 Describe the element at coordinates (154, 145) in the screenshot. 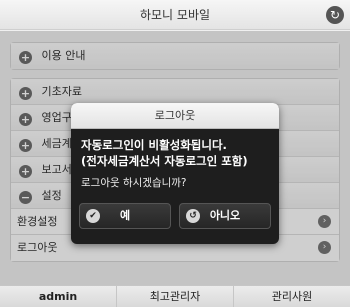

I see `dialog-message-line1: 자동로그인이 비활성화됩니다.` at that location.